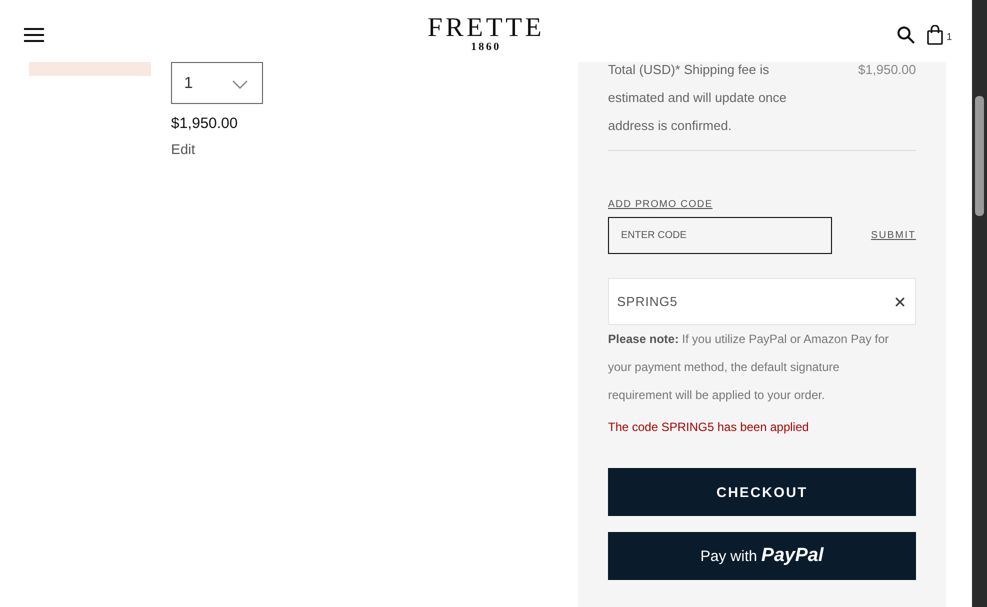 The height and width of the screenshot is (607, 987). Describe the element at coordinates (217, 83) in the screenshot. I see `quantity-select: 1` at that location.